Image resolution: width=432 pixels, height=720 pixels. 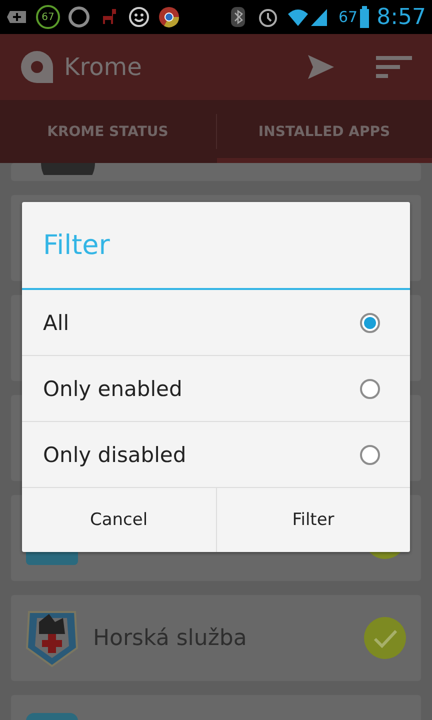 What do you see at coordinates (170, 638) in the screenshot?
I see `app-name: Horská služba` at bounding box center [170, 638].